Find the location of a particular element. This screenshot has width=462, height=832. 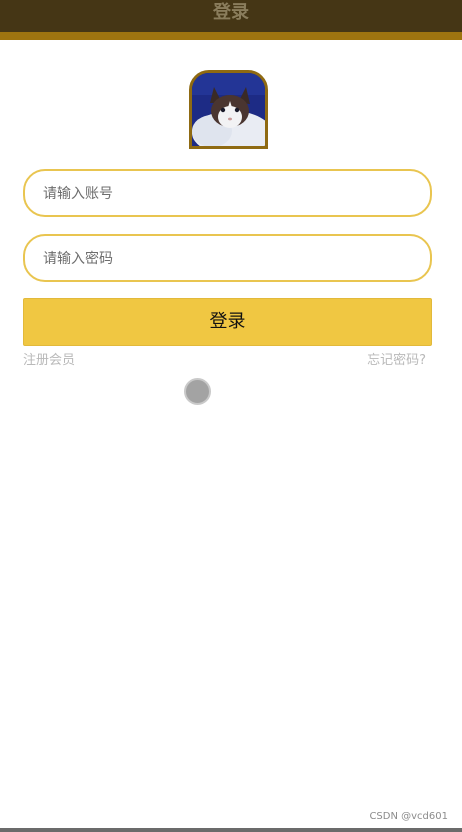

bottom-bar is located at coordinates (231, 830).